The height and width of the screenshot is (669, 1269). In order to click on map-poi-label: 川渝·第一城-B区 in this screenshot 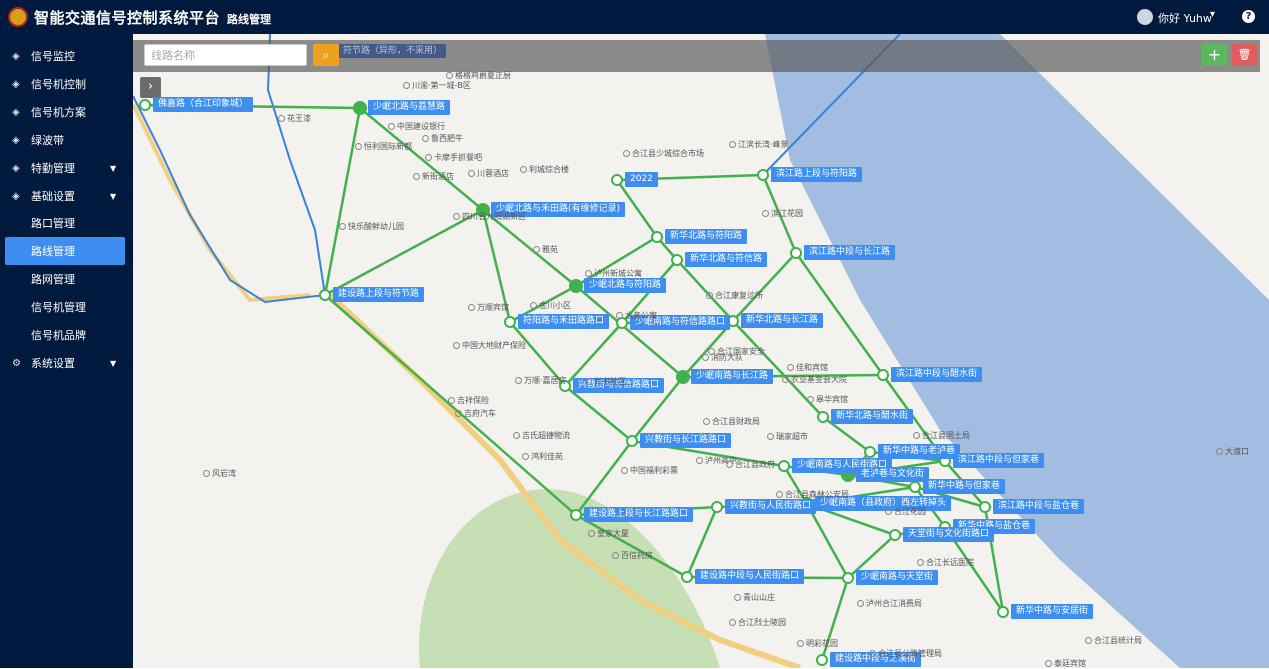, I will do `click(437, 85)`.